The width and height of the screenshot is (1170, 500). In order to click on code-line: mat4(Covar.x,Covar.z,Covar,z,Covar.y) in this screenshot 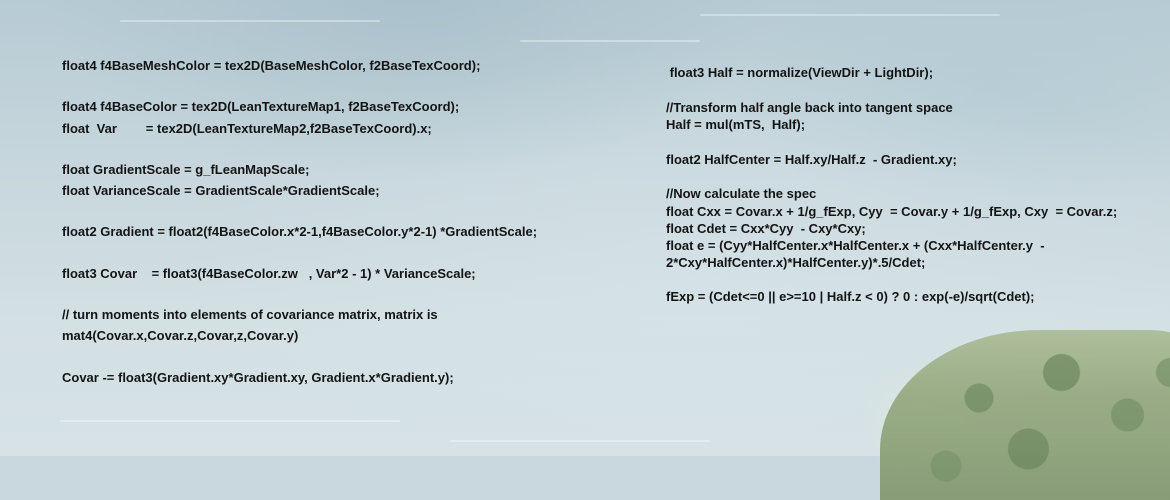, I will do `click(180, 335)`.